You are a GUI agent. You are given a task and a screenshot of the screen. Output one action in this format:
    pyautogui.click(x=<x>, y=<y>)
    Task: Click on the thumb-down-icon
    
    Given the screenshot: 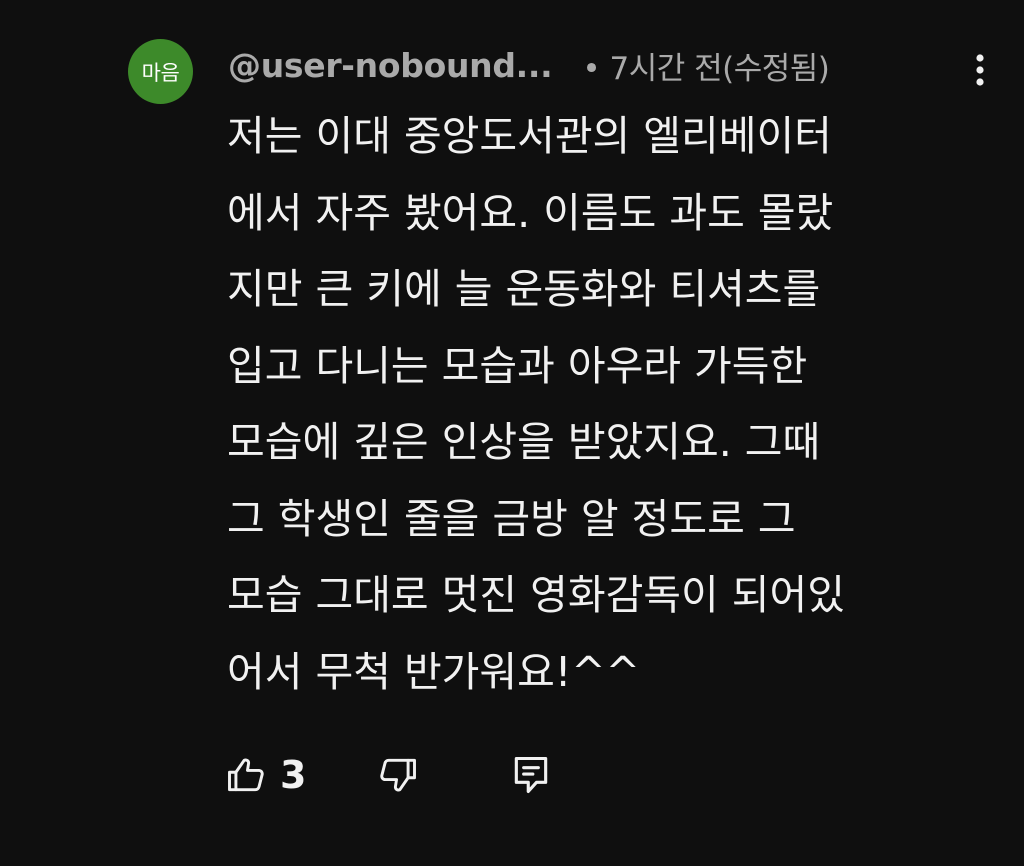 What is the action you would take?
    pyautogui.click(x=398, y=775)
    